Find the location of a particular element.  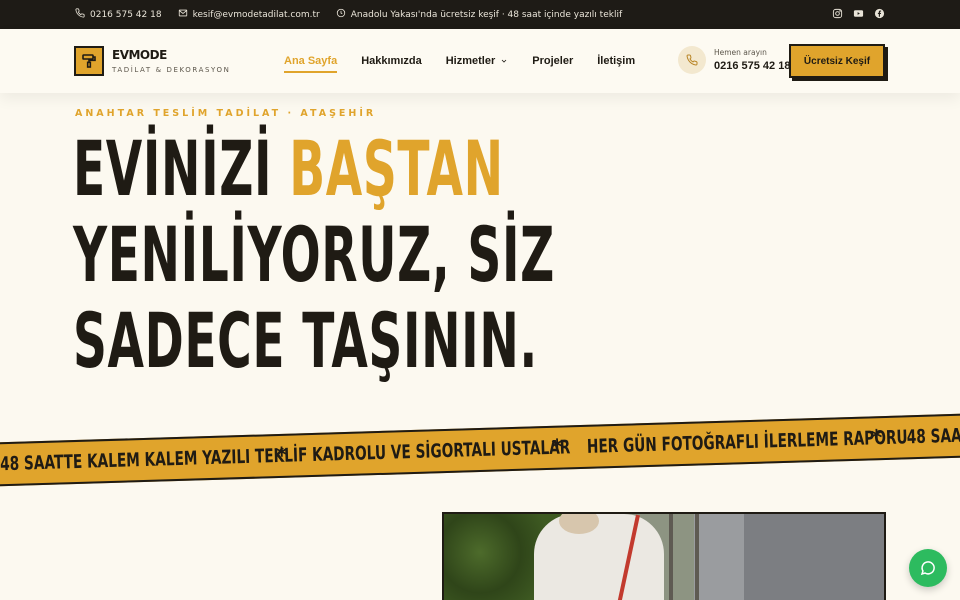

topbar-email-text: kesif@evmodetadilat.com.tr is located at coordinates (256, 14).